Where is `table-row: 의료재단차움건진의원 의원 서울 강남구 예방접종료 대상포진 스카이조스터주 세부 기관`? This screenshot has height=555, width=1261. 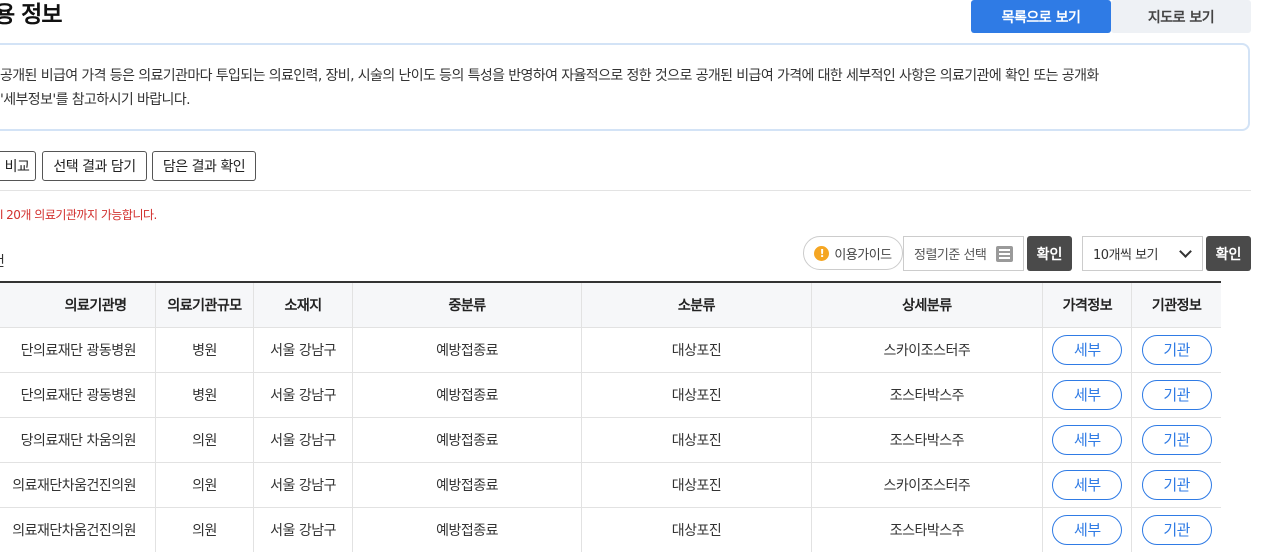 table-row: 의료재단차움건진의원 의원 서울 강남구 예방접종료 대상포진 스카이조스터주 세부 기관 is located at coordinates (610, 484).